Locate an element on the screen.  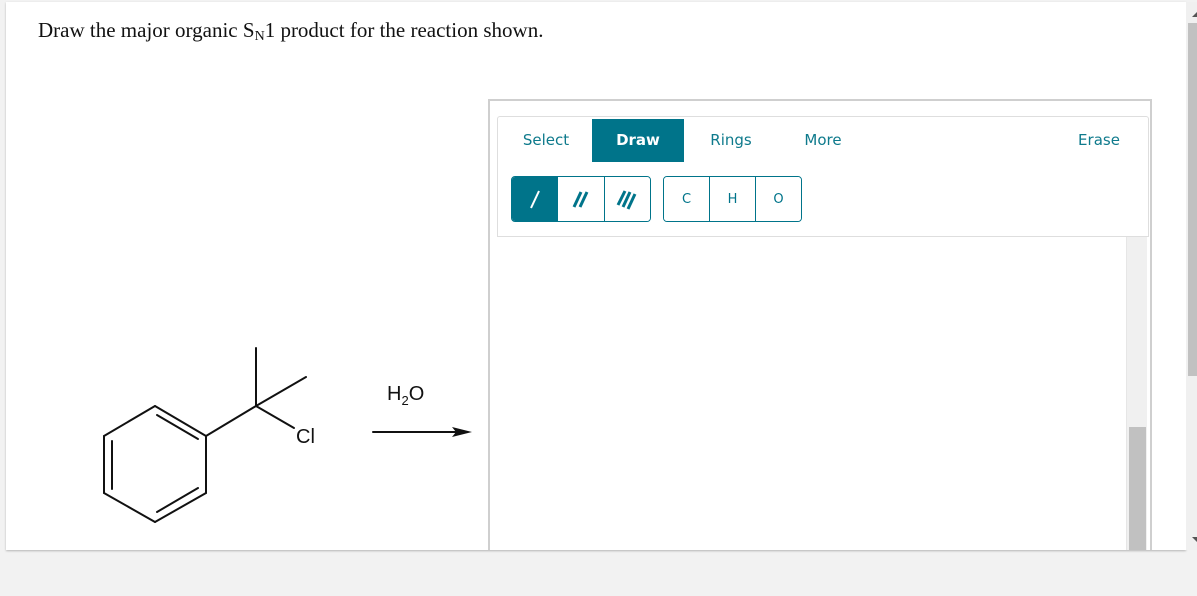
canvas-scrollbar-thumb is located at coordinates (1137, 488).